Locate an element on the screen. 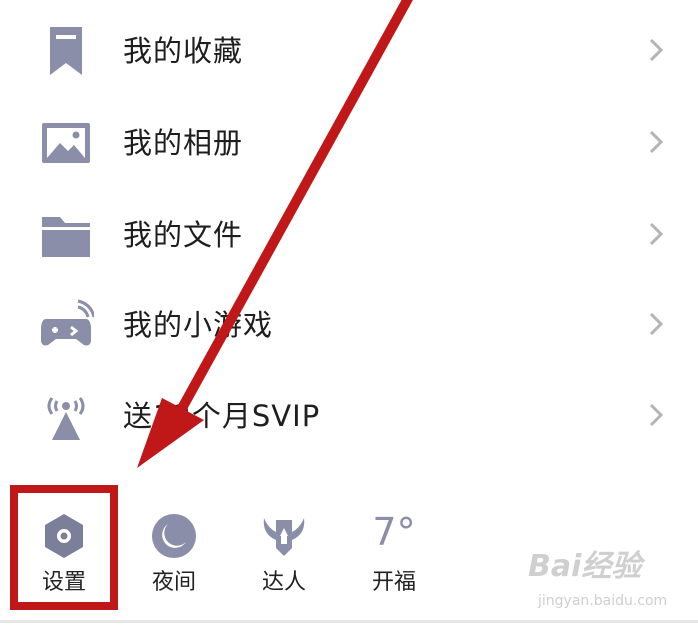 This screenshot has width=698, height=634. menu-item-label: 我的相册 is located at coordinates (183, 143).